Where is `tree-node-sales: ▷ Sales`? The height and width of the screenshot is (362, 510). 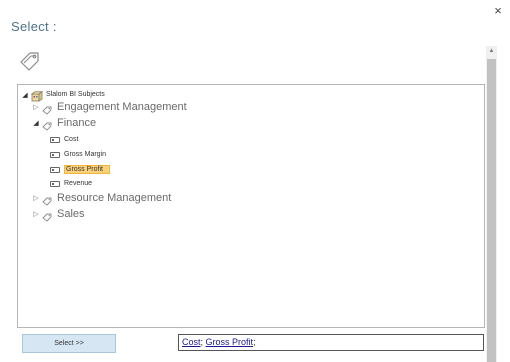 tree-node-sales: ▷ Sales is located at coordinates (58, 215).